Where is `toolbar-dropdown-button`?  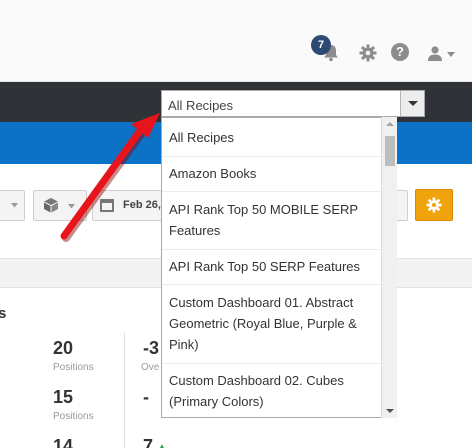
toolbar-dropdown-button is located at coordinates (12, 205).